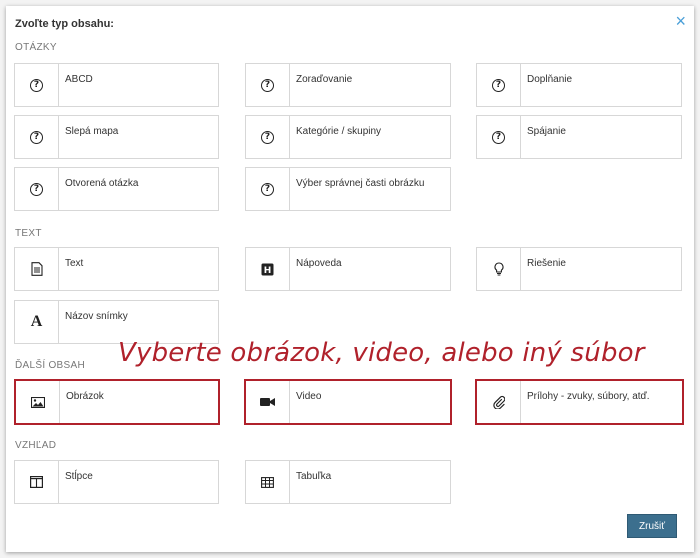  I want to click on video-camera-icon, so click(268, 402).